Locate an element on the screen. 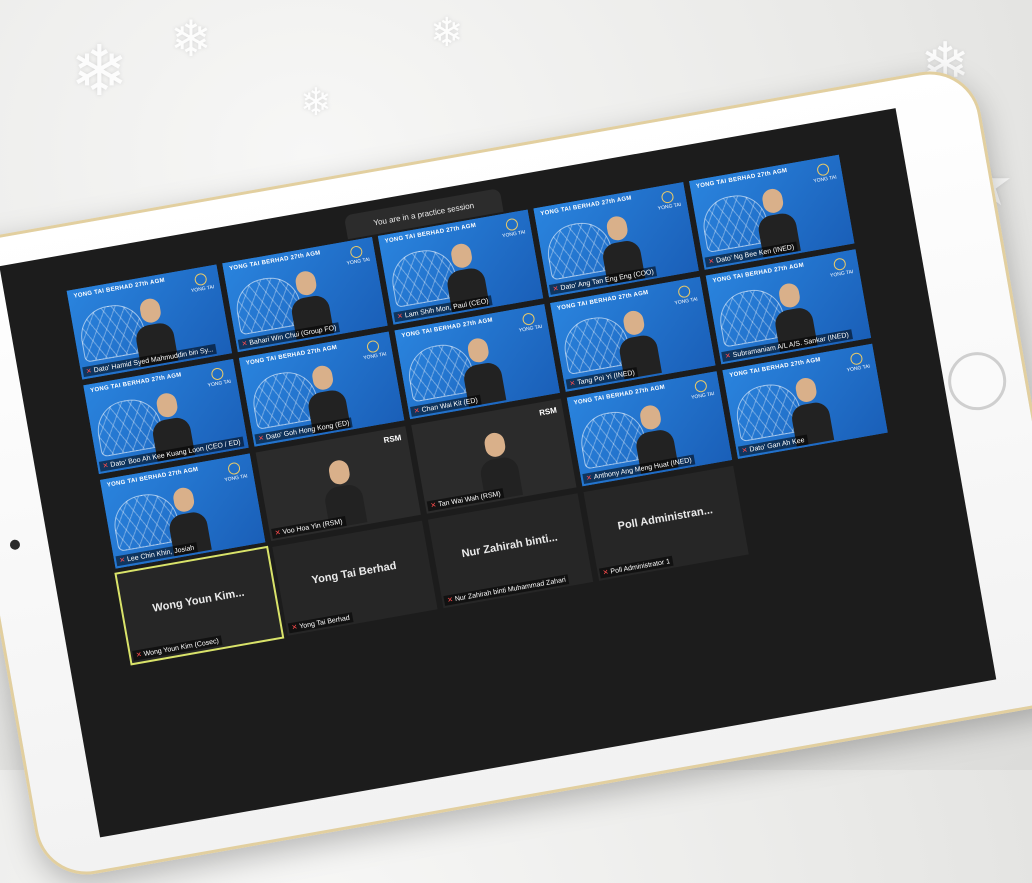 The image size is (1032, 883). participant-tile: Wong Youn Kim... ✕ Wong Youn Kim (Cosec) is located at coordinates (199, 605).